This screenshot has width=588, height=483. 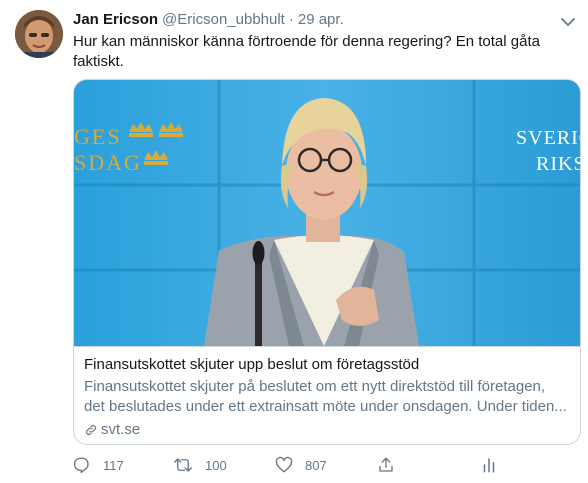 I want to click on backdrop-left-line2: SDAG, so click(x=108, y=162).